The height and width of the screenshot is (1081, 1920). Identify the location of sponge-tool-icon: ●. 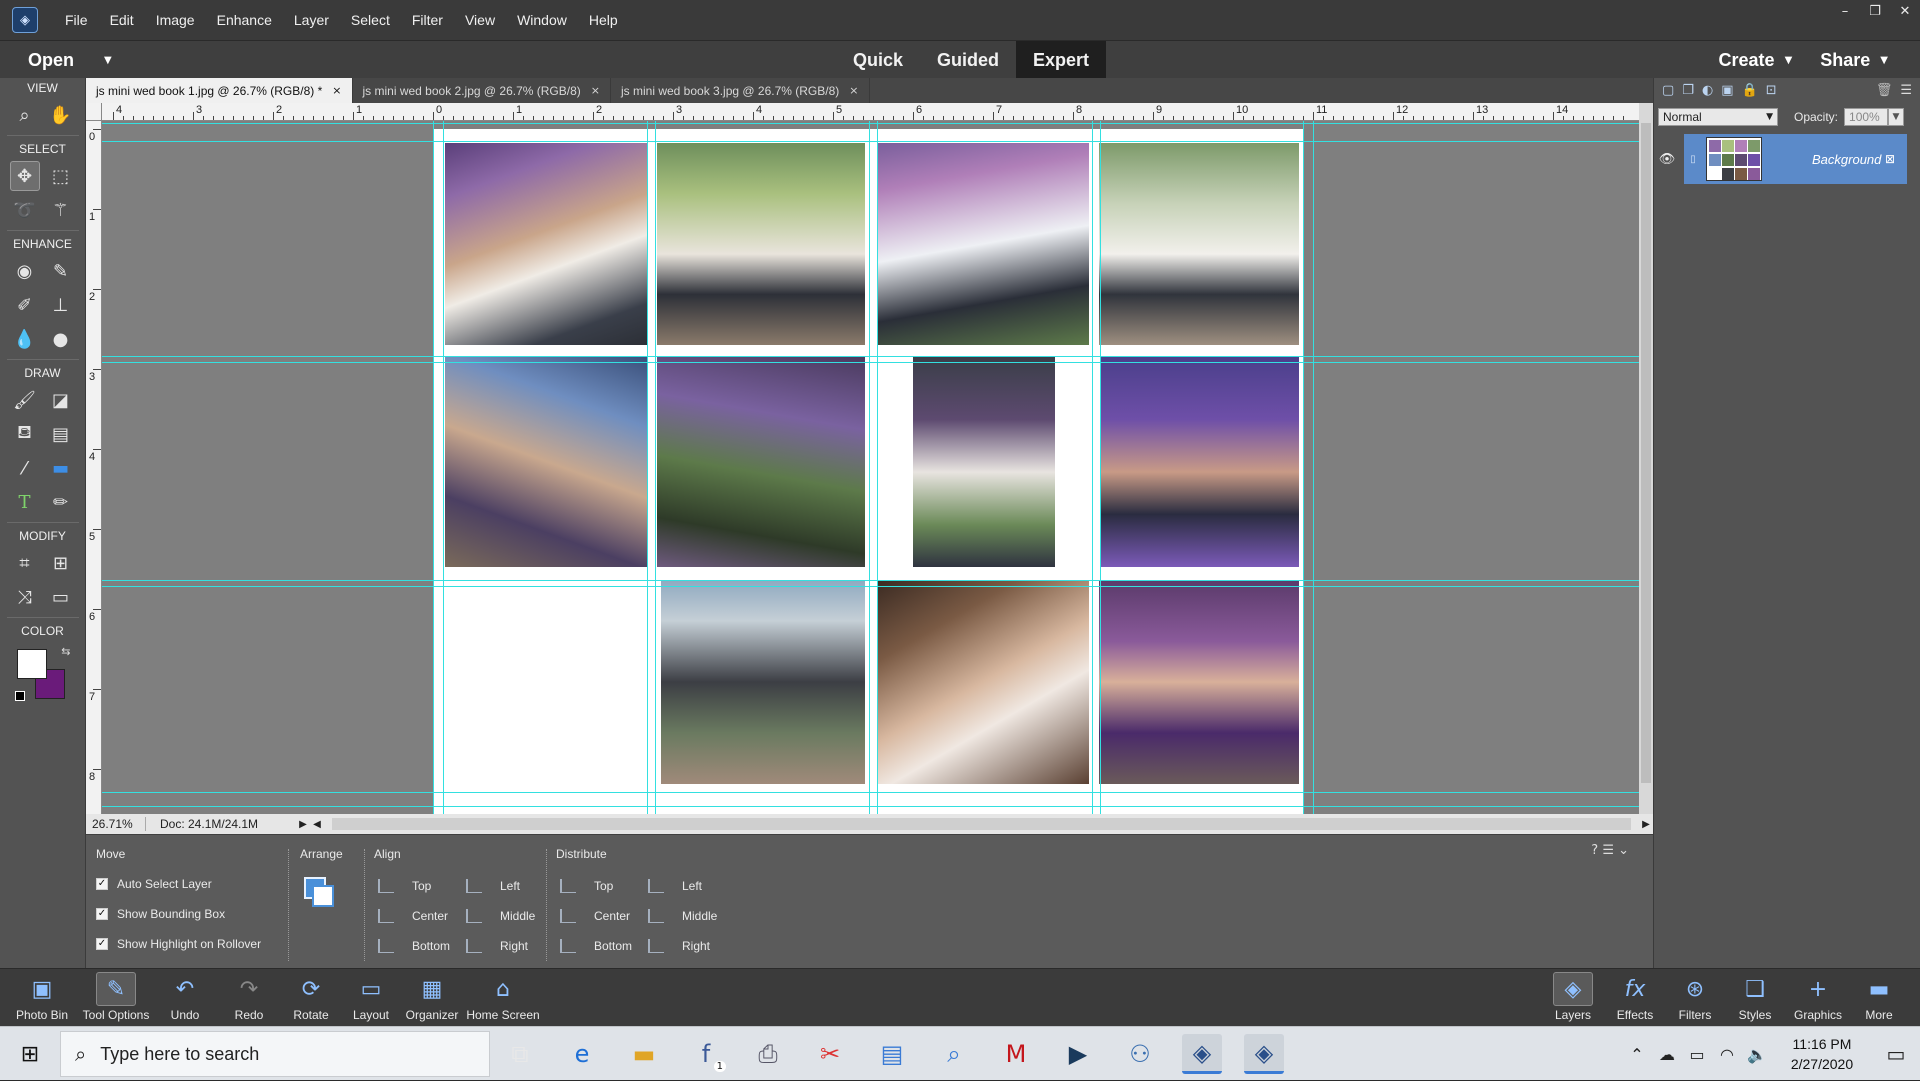
(61, 339).